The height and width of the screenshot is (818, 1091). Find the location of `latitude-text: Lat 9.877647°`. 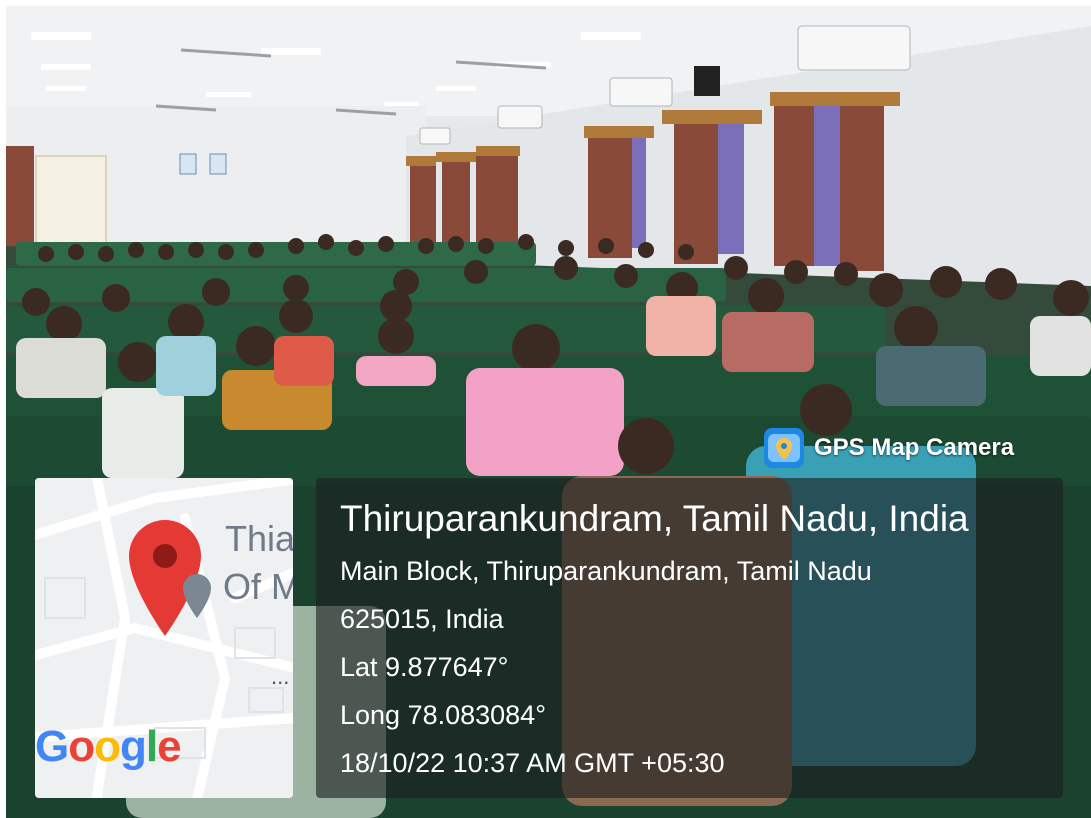

latitude-text: Lat 9.877647° is located at coordinates (424, 667).